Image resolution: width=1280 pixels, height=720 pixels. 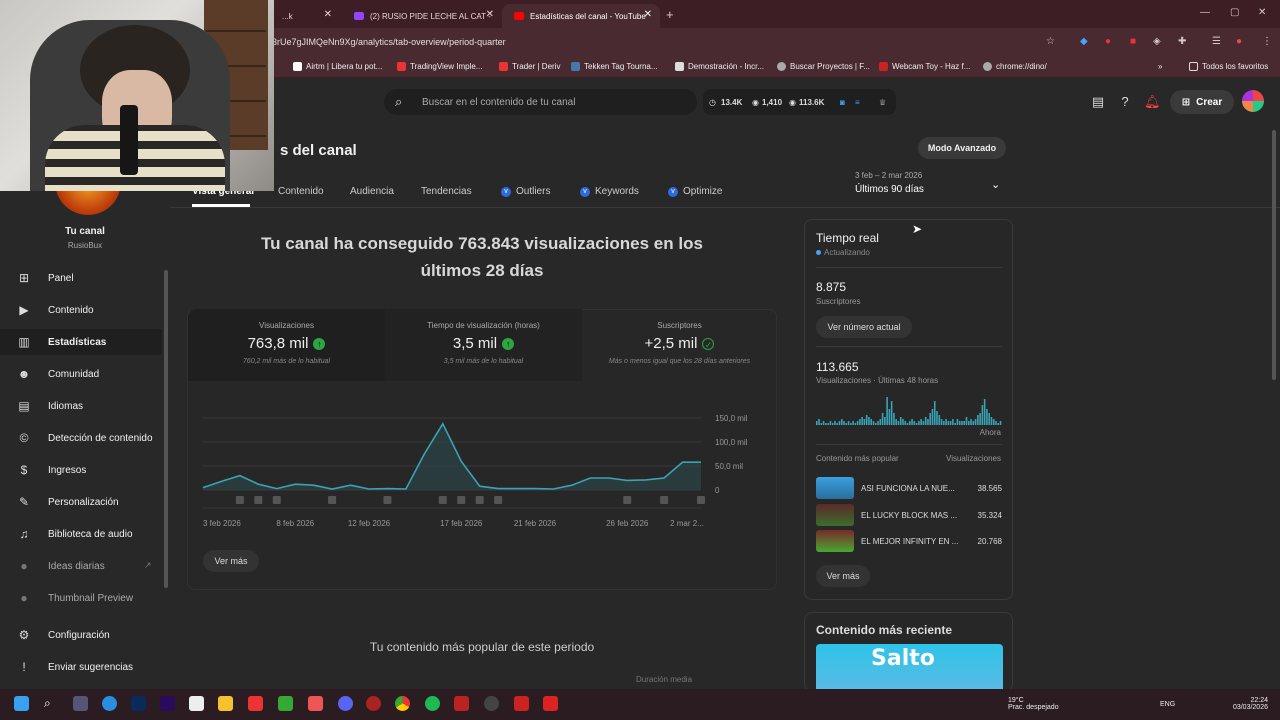 I want to click on create-button: ⊞ Crear, so click(x=1202, y=102).